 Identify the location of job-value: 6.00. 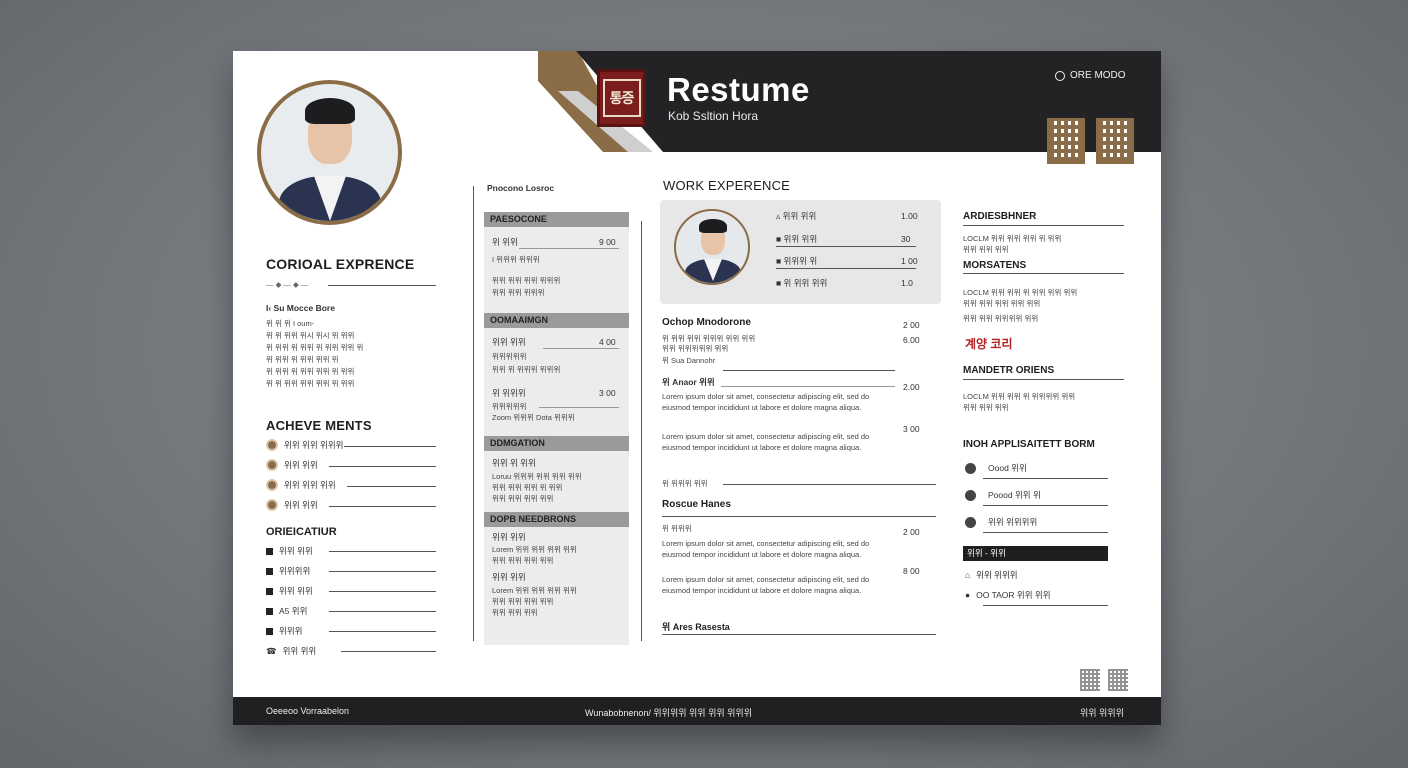
(911, 340).